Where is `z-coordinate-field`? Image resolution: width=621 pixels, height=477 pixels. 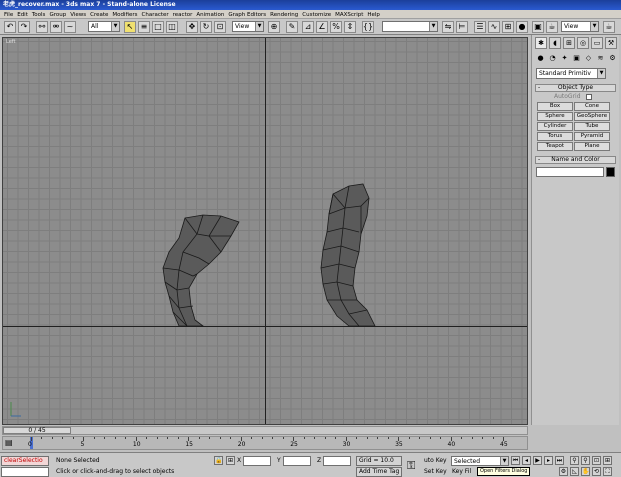
z-coordinate-field is located at coordinates (337, 461).